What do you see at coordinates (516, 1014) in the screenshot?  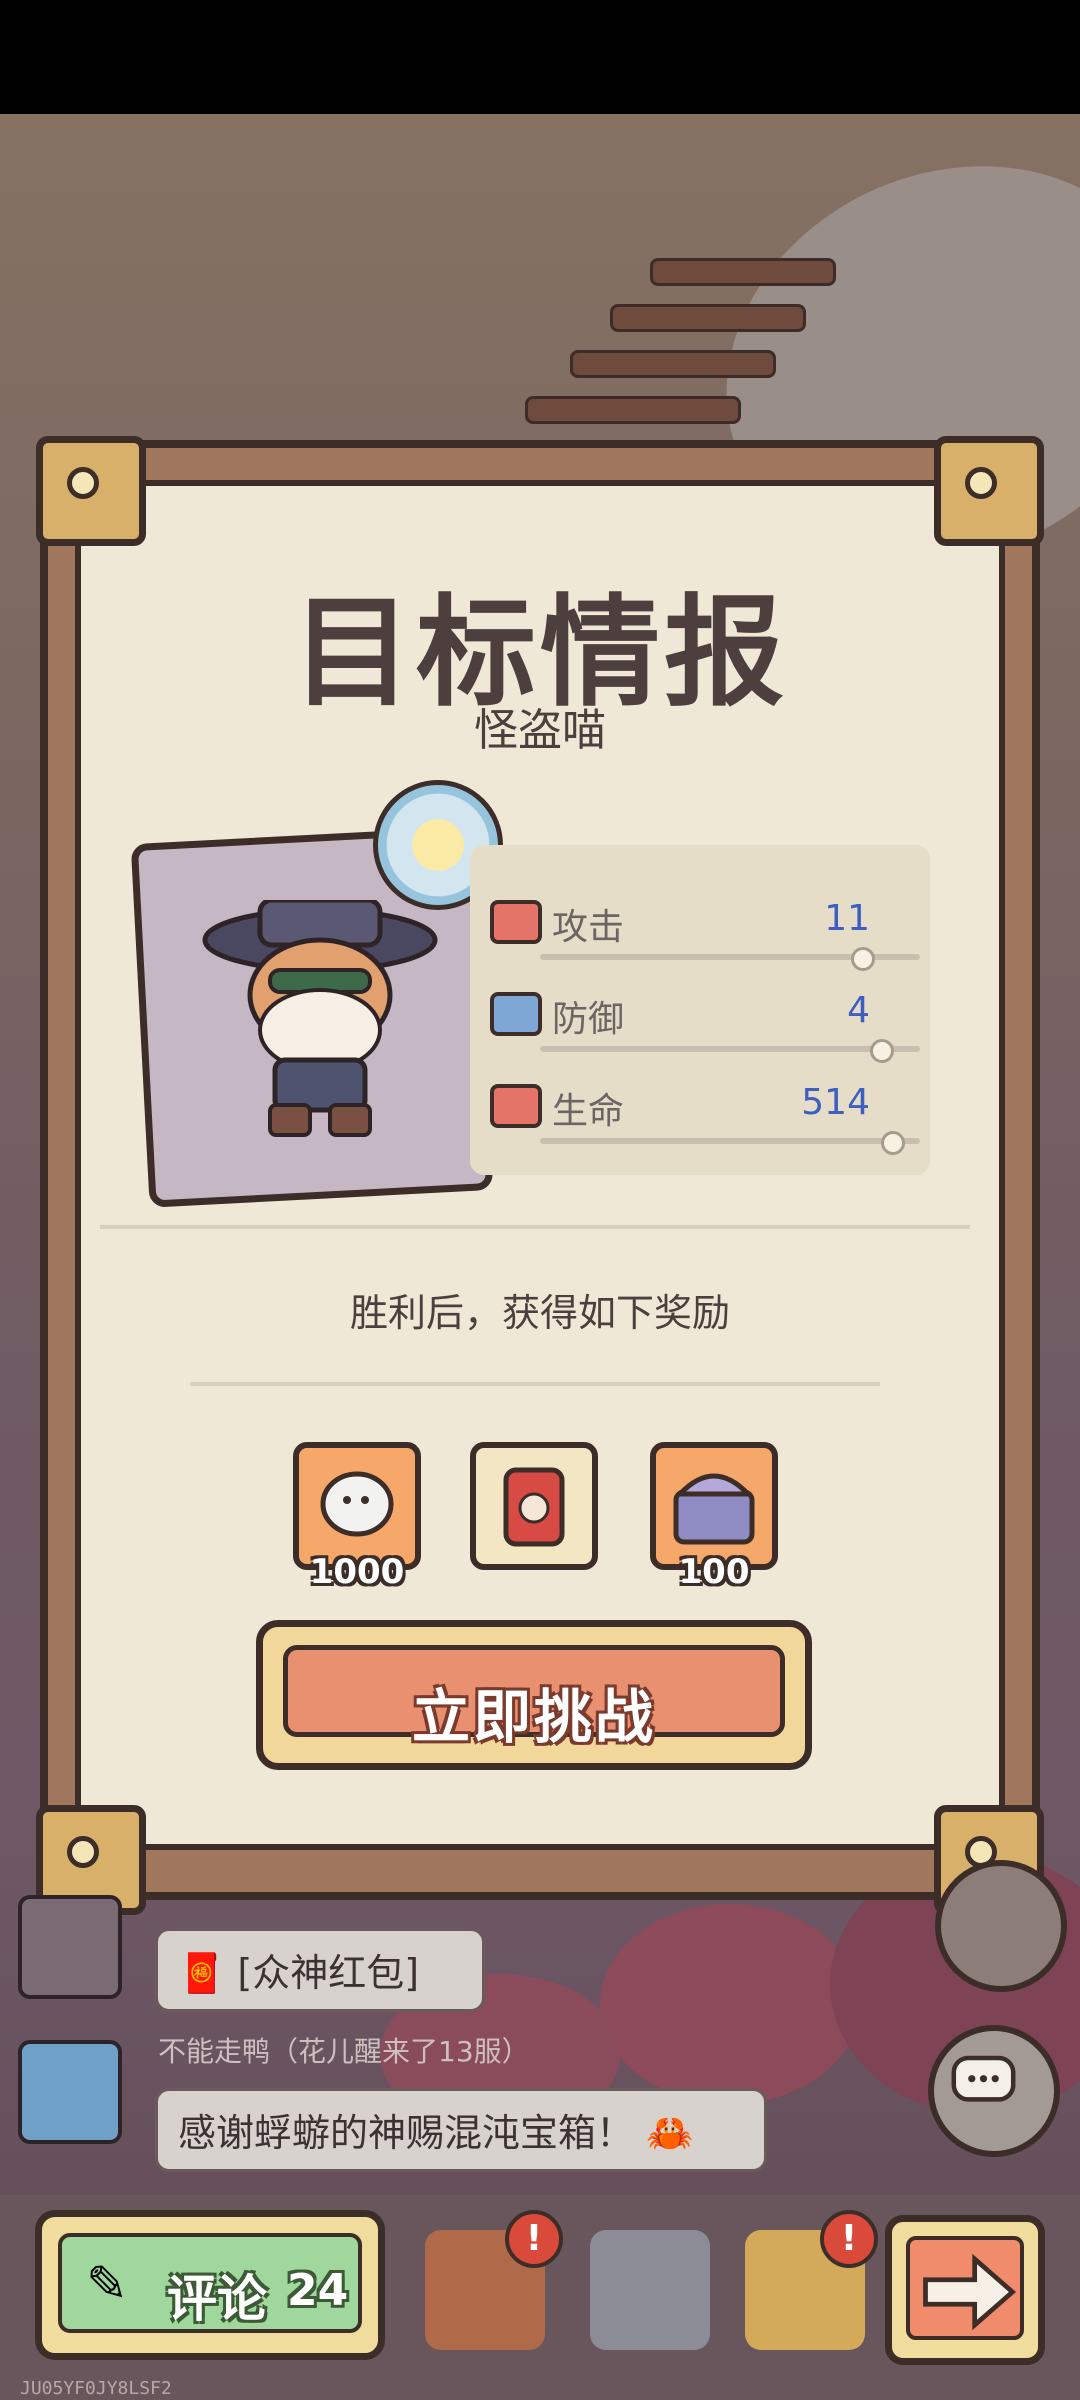 I see `defense-icon` at bounding box center [516, 1014].